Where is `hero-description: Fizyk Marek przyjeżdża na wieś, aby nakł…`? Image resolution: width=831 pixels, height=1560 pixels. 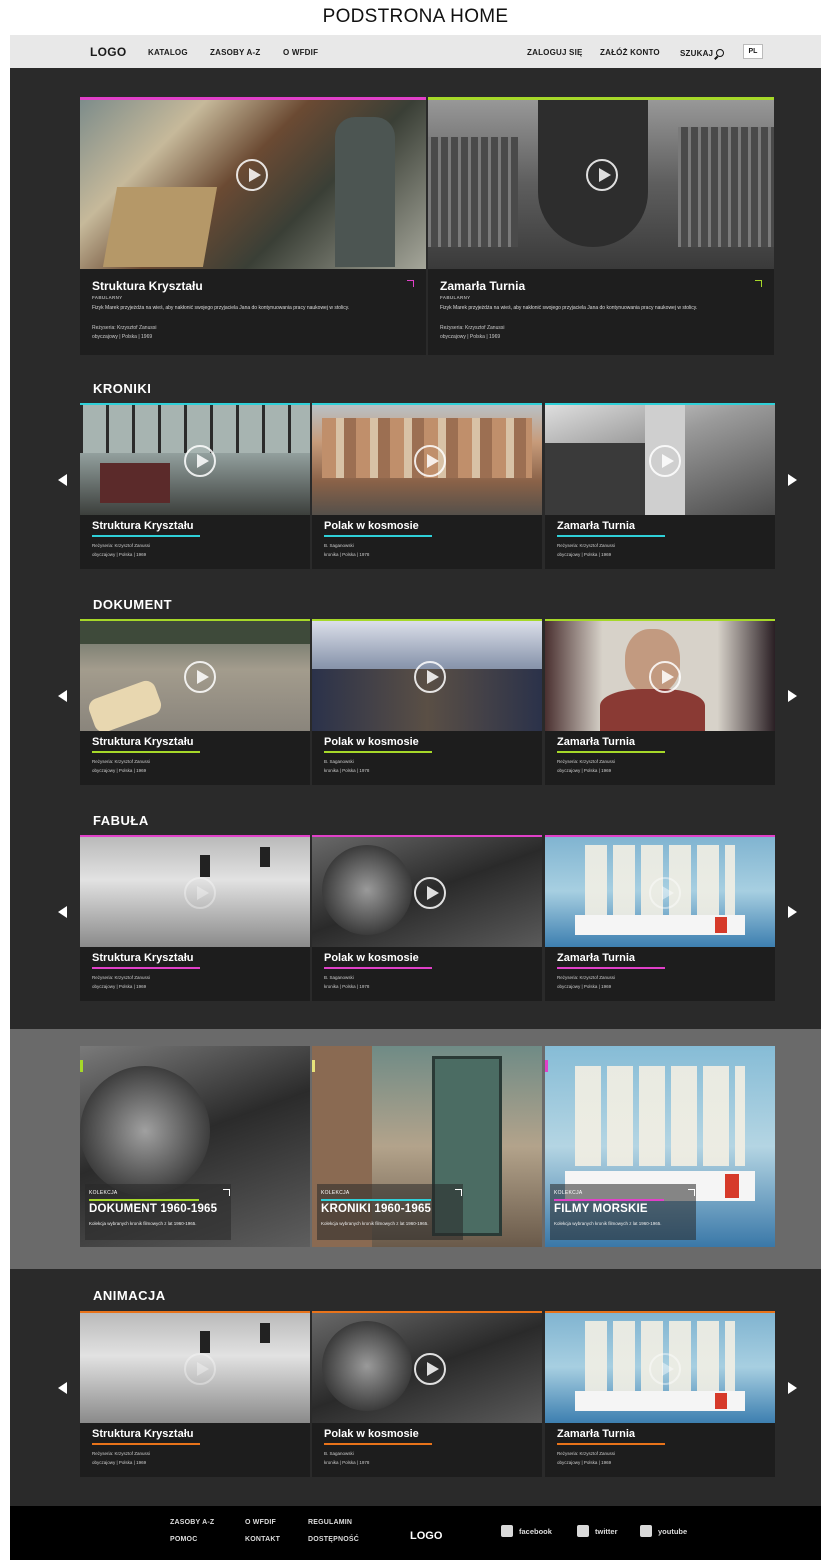 hero-description: Fizyk Marek przyjeżdża na wieś, aby nakł… is located at coordinates (221, 308).